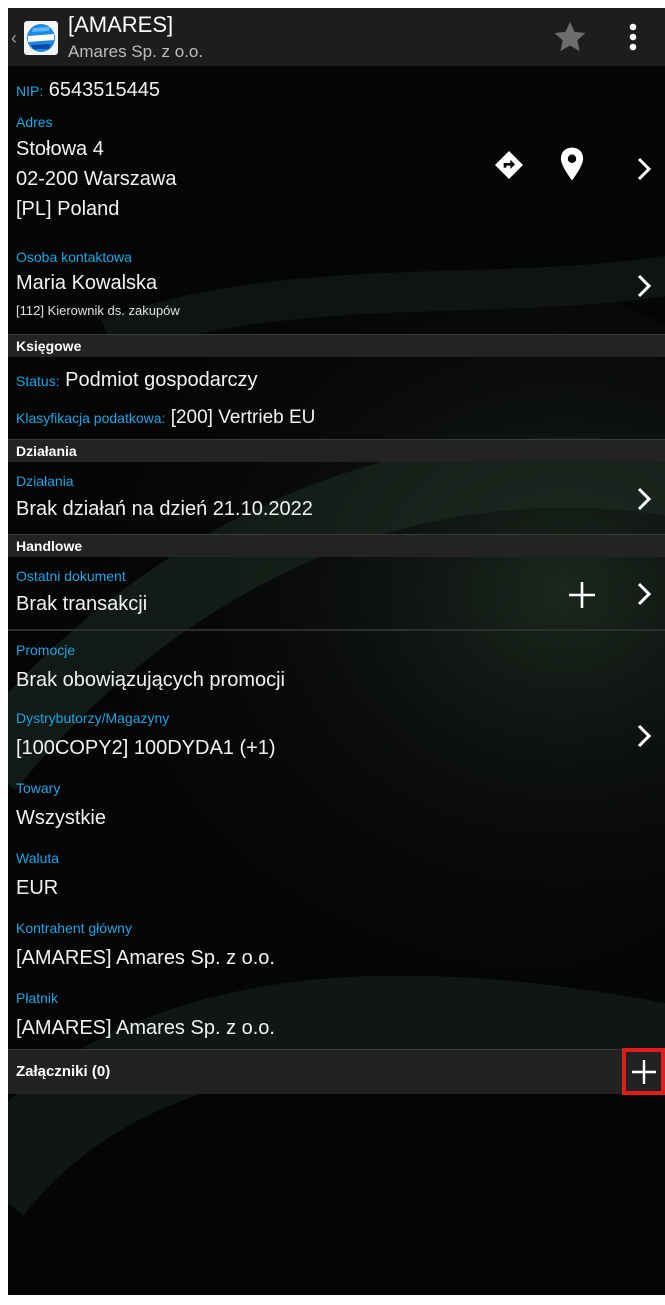 This screenshot has width=665, height=1305. I want to click on actions-value: Brak działań na dzień 21.10.2022, so click(164, 509).